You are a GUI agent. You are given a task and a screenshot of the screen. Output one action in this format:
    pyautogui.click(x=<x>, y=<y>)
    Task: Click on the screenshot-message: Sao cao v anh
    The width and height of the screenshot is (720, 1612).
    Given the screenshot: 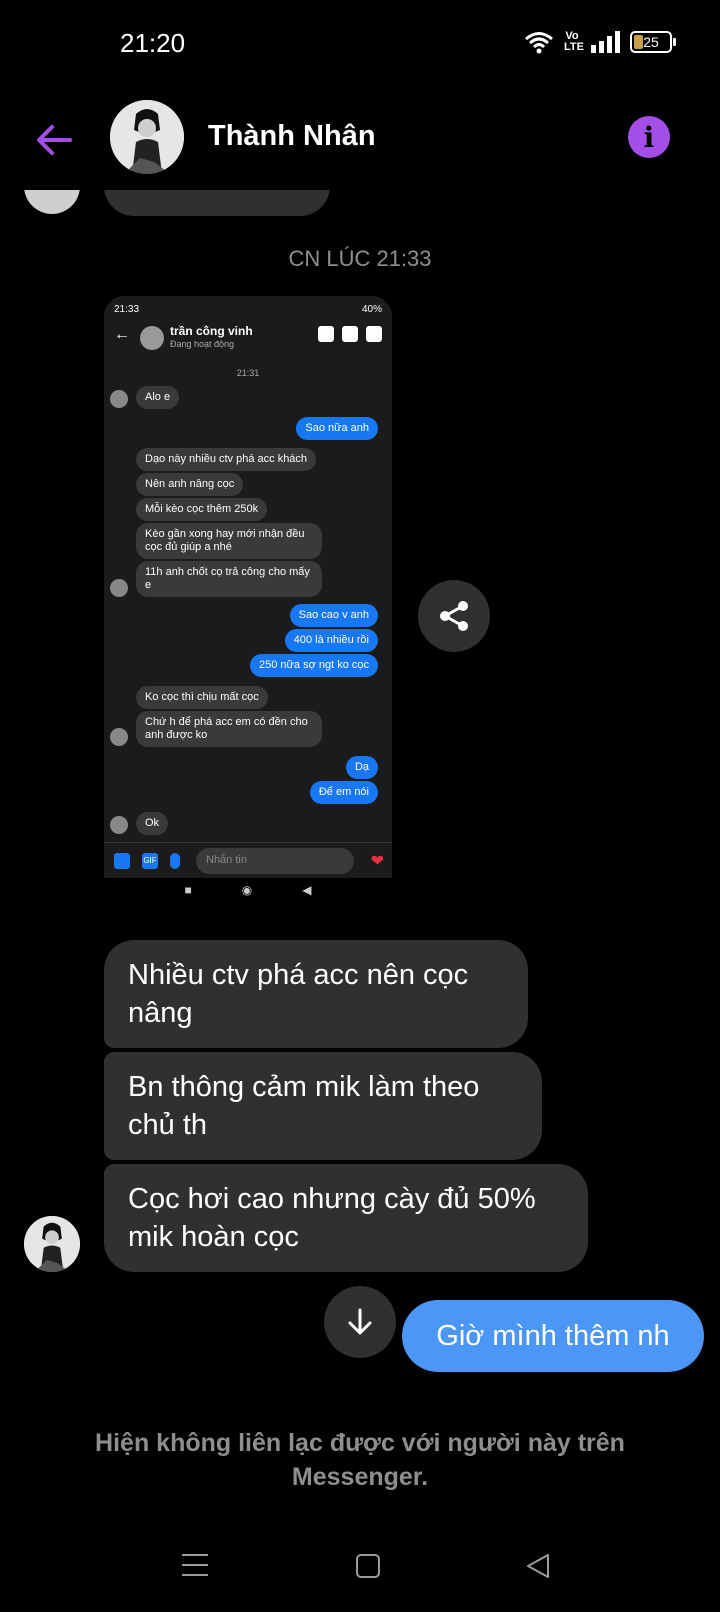 What is the action you would take?
    pyautogui.click(x=333, y=615)
    